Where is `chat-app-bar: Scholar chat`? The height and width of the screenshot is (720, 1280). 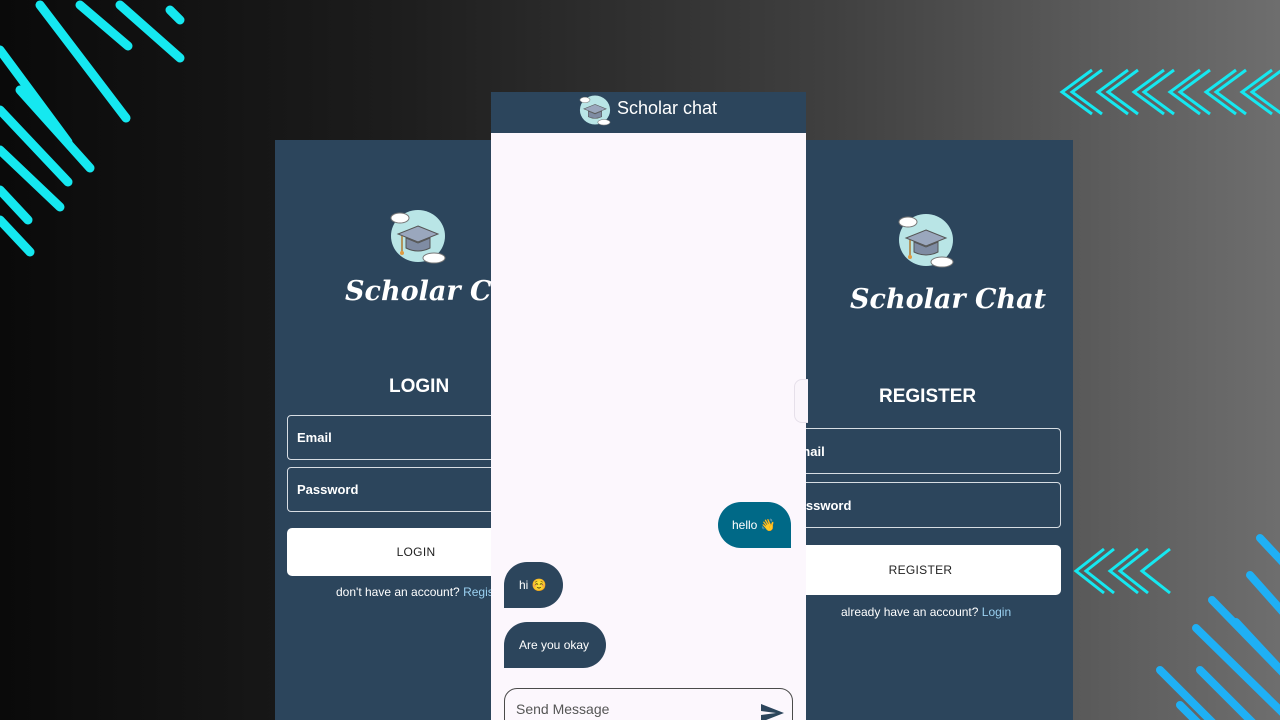 chat-app-bar: Scholar chat is located at coordinates (648, 112).